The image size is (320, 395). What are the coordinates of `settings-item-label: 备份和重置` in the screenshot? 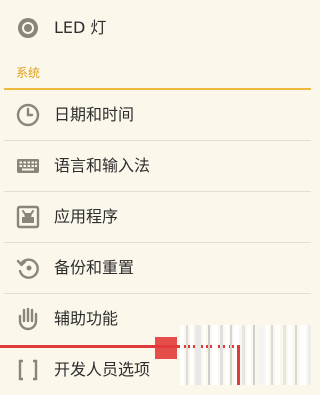 It's located at (94, 267).